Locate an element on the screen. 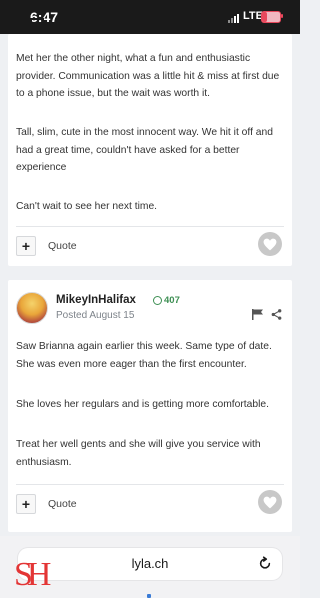 This screenshot has height=598, width=320. post-1-quote-button: Quote is located at coordinates (62, 246).